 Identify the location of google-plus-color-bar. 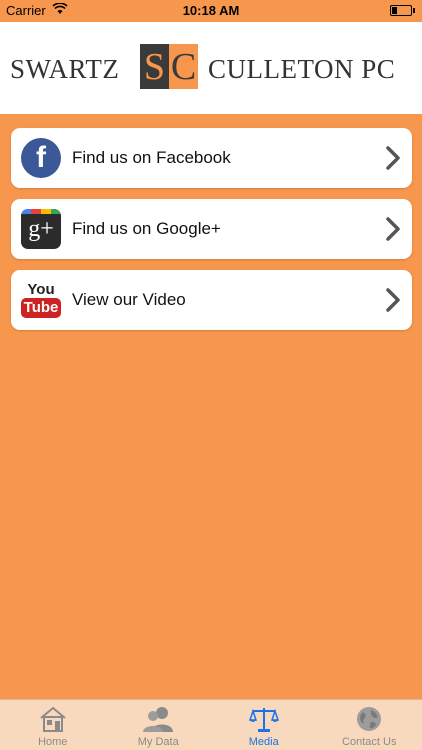
(41, 211).